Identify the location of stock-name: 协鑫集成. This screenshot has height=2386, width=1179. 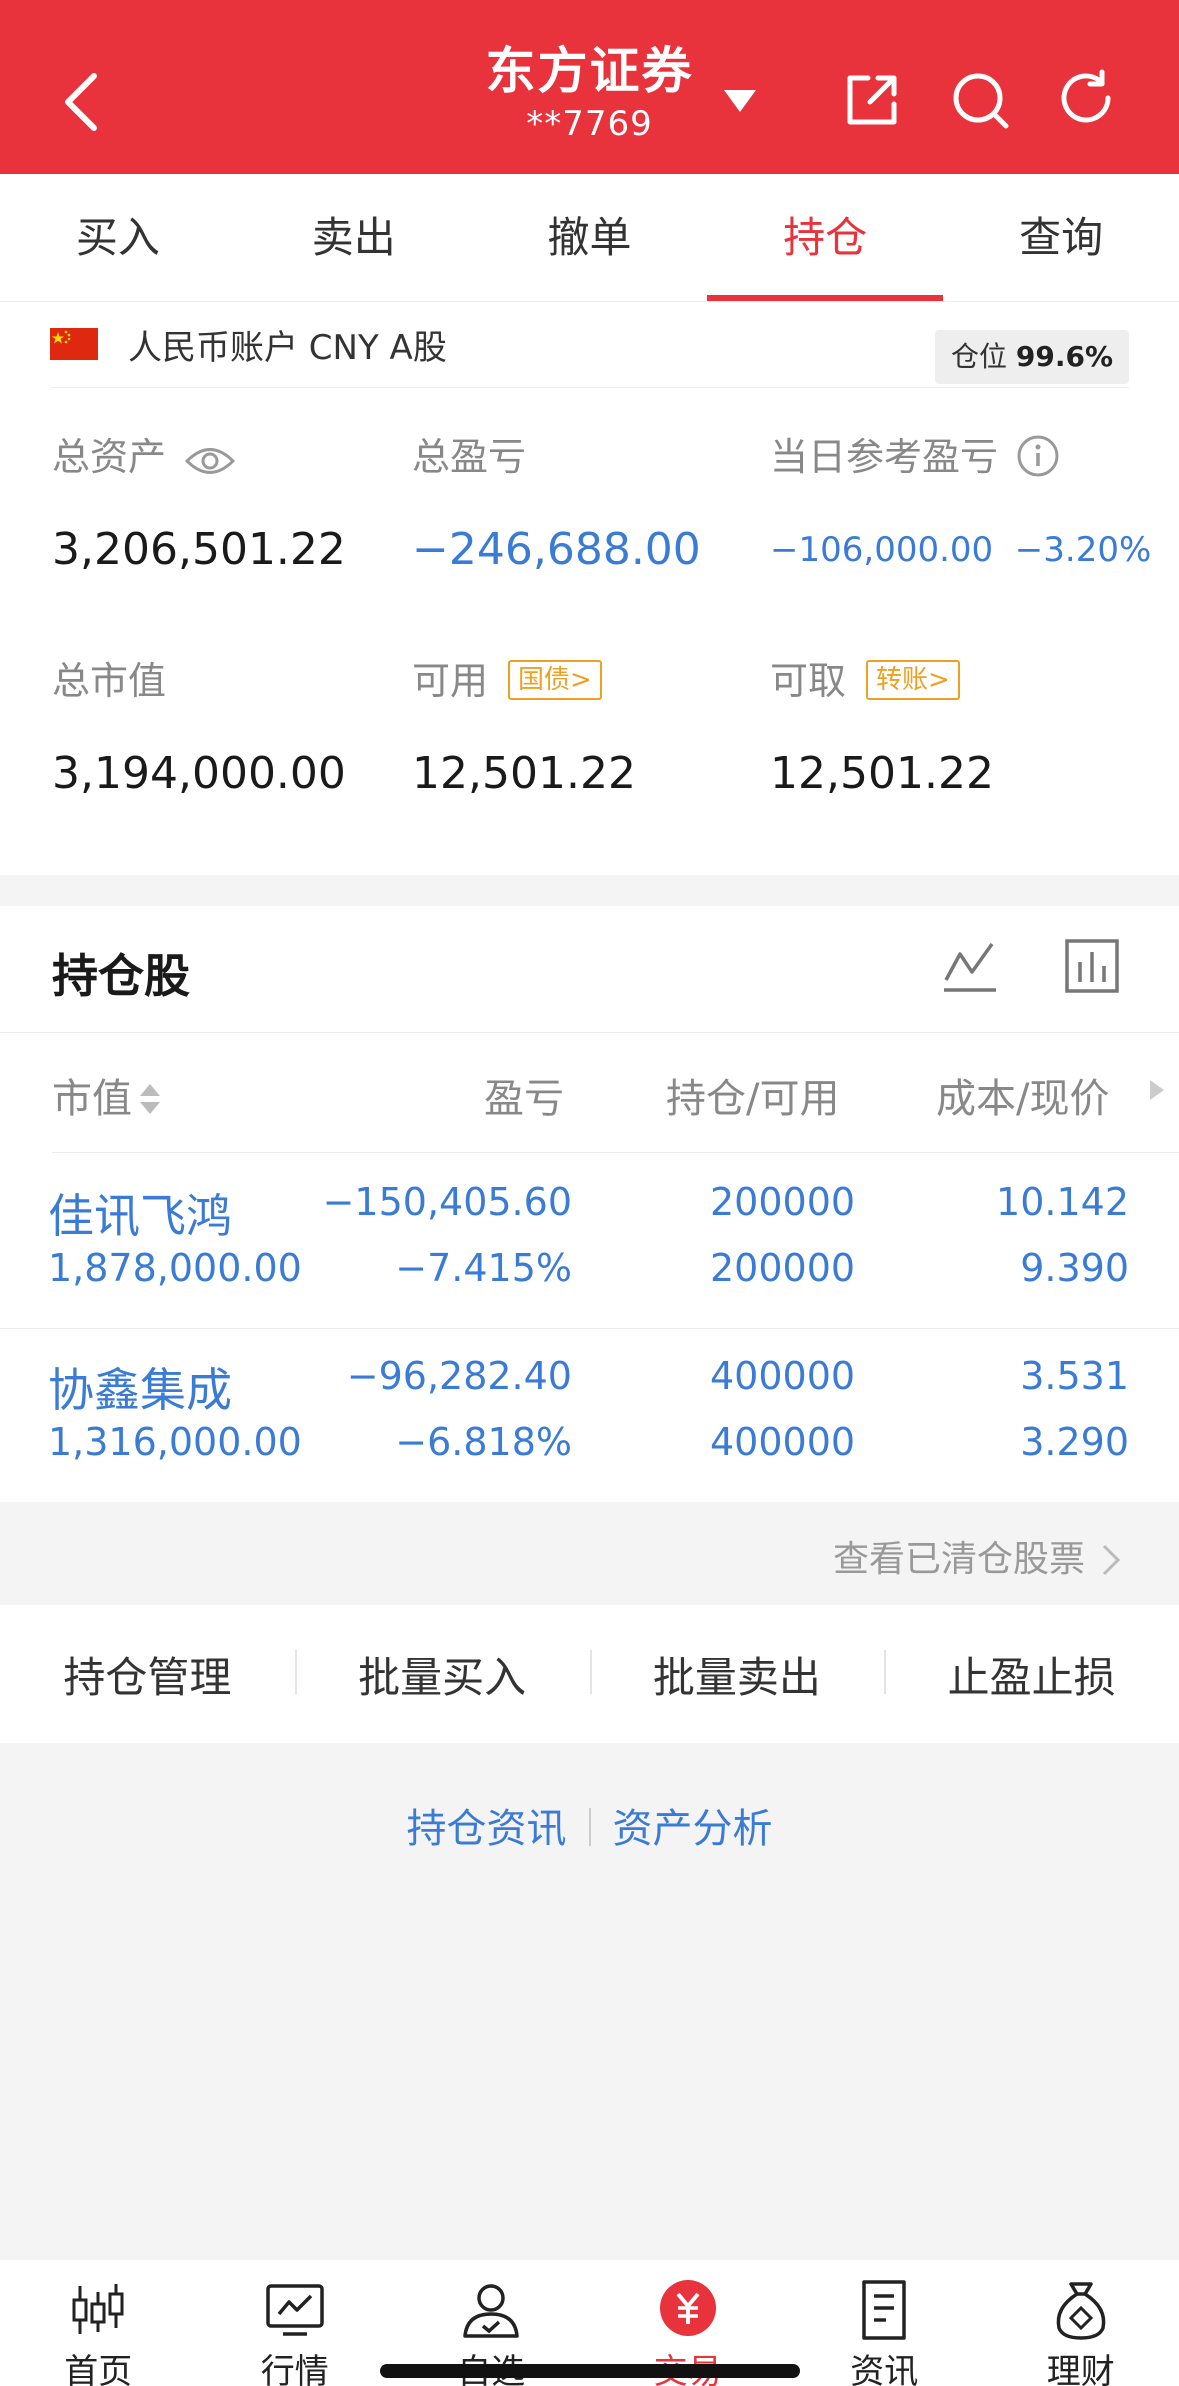
(140, 1390).